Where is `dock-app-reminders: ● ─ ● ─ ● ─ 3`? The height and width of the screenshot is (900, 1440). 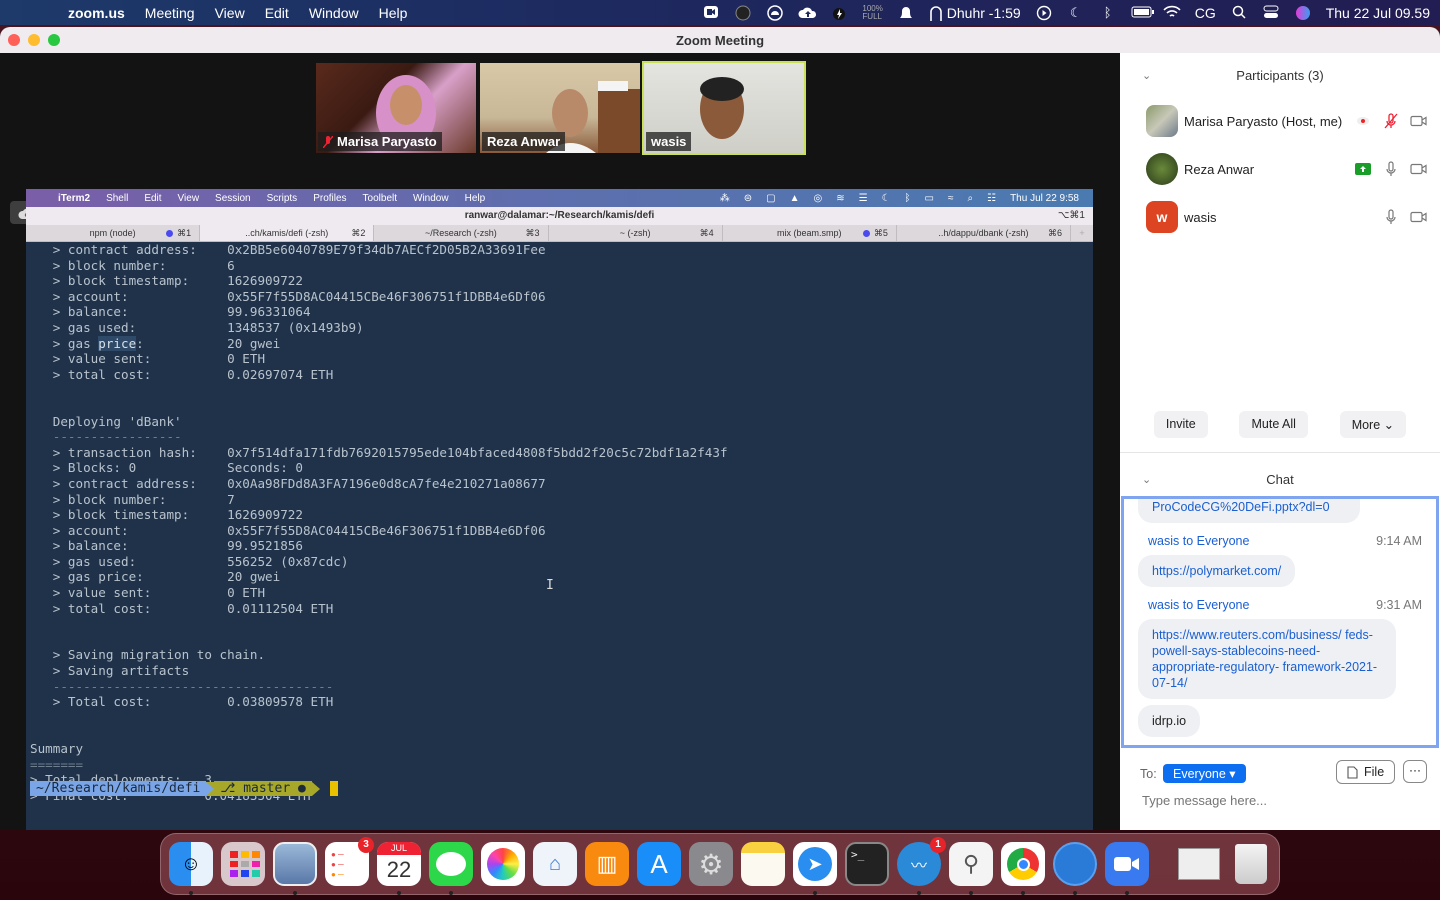 dock-app-reminders: ● ─ ● ─ ● ─ 3 is located at coordinates (349, 861).